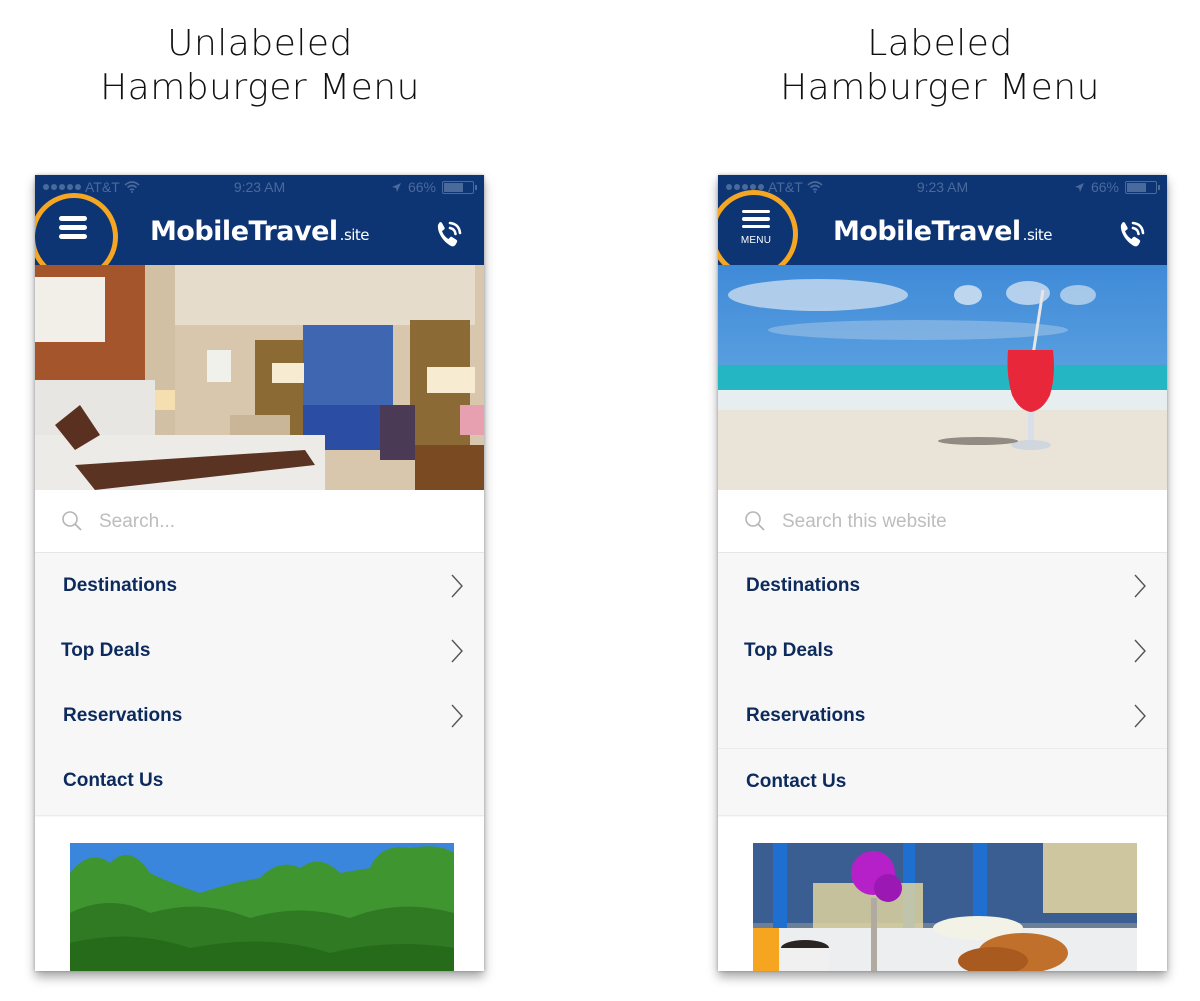  What do you see at coordinates (262, 907) in the screenshot?
I see `promo-image-rainforest` at bounding box center [262, 907].